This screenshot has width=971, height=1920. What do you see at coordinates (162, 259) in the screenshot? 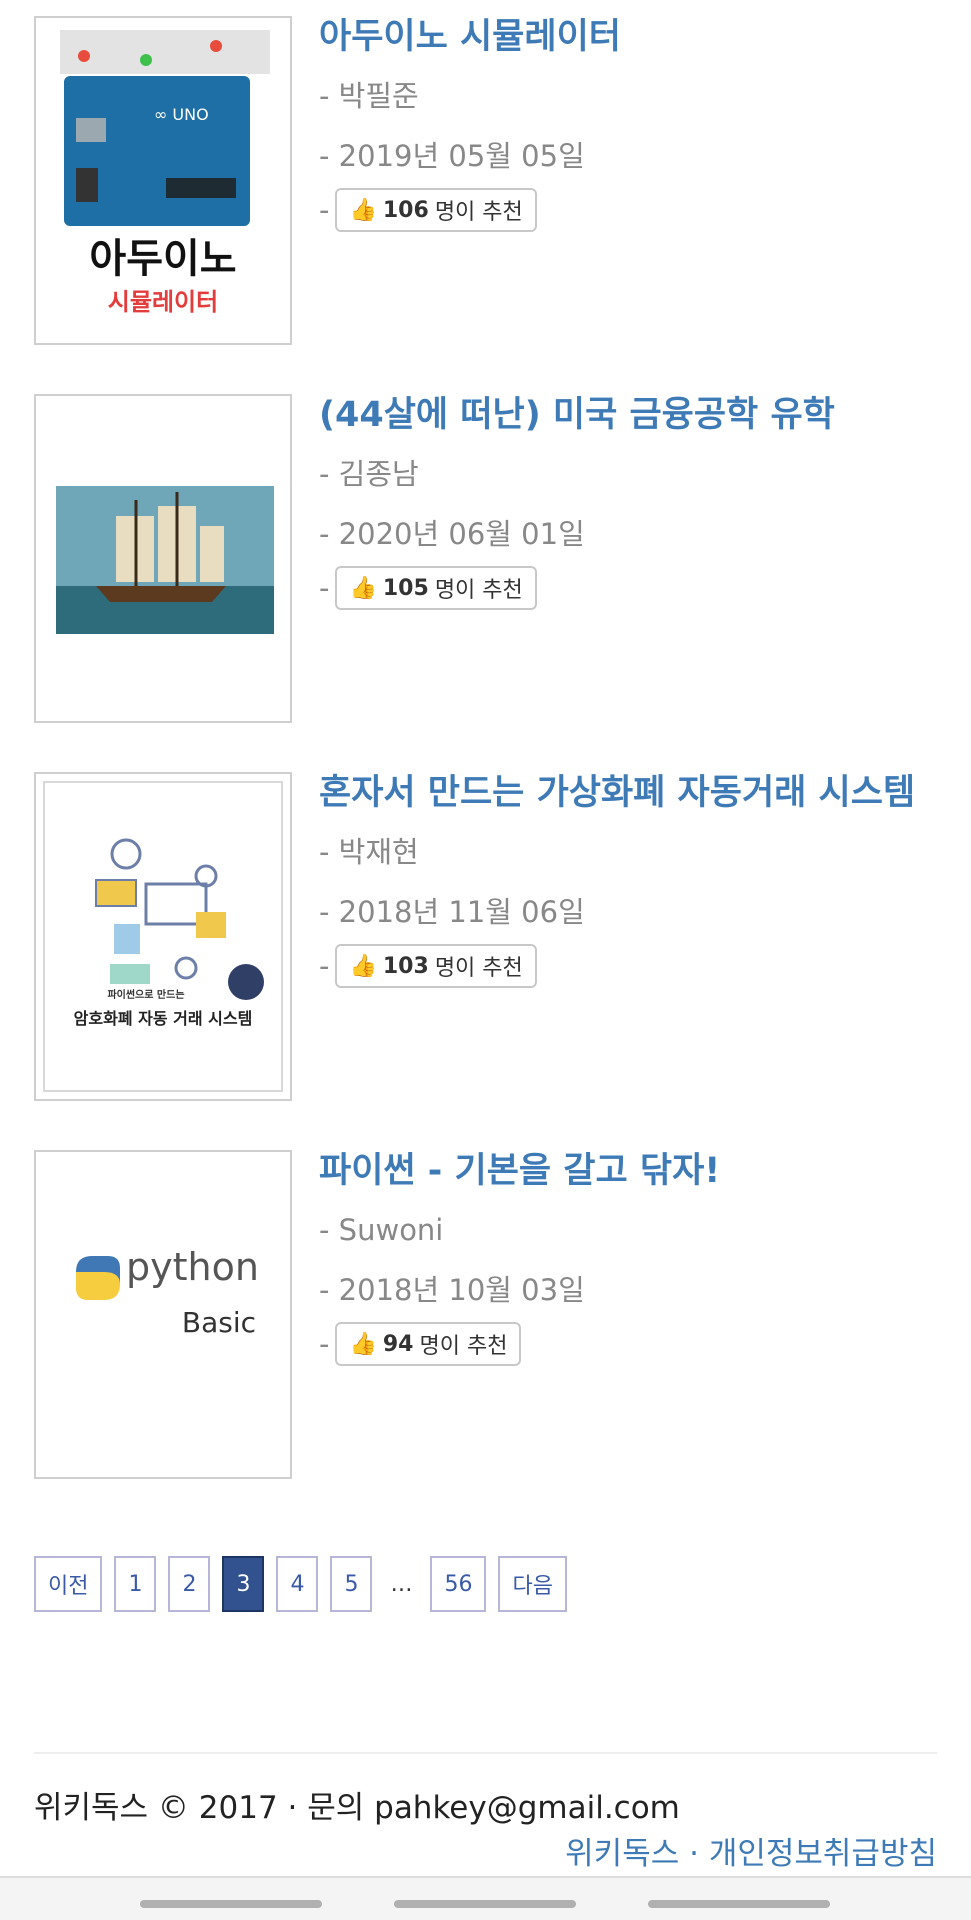
I see `cover-title-text: 아두이노` at bounding box center [162, 259].